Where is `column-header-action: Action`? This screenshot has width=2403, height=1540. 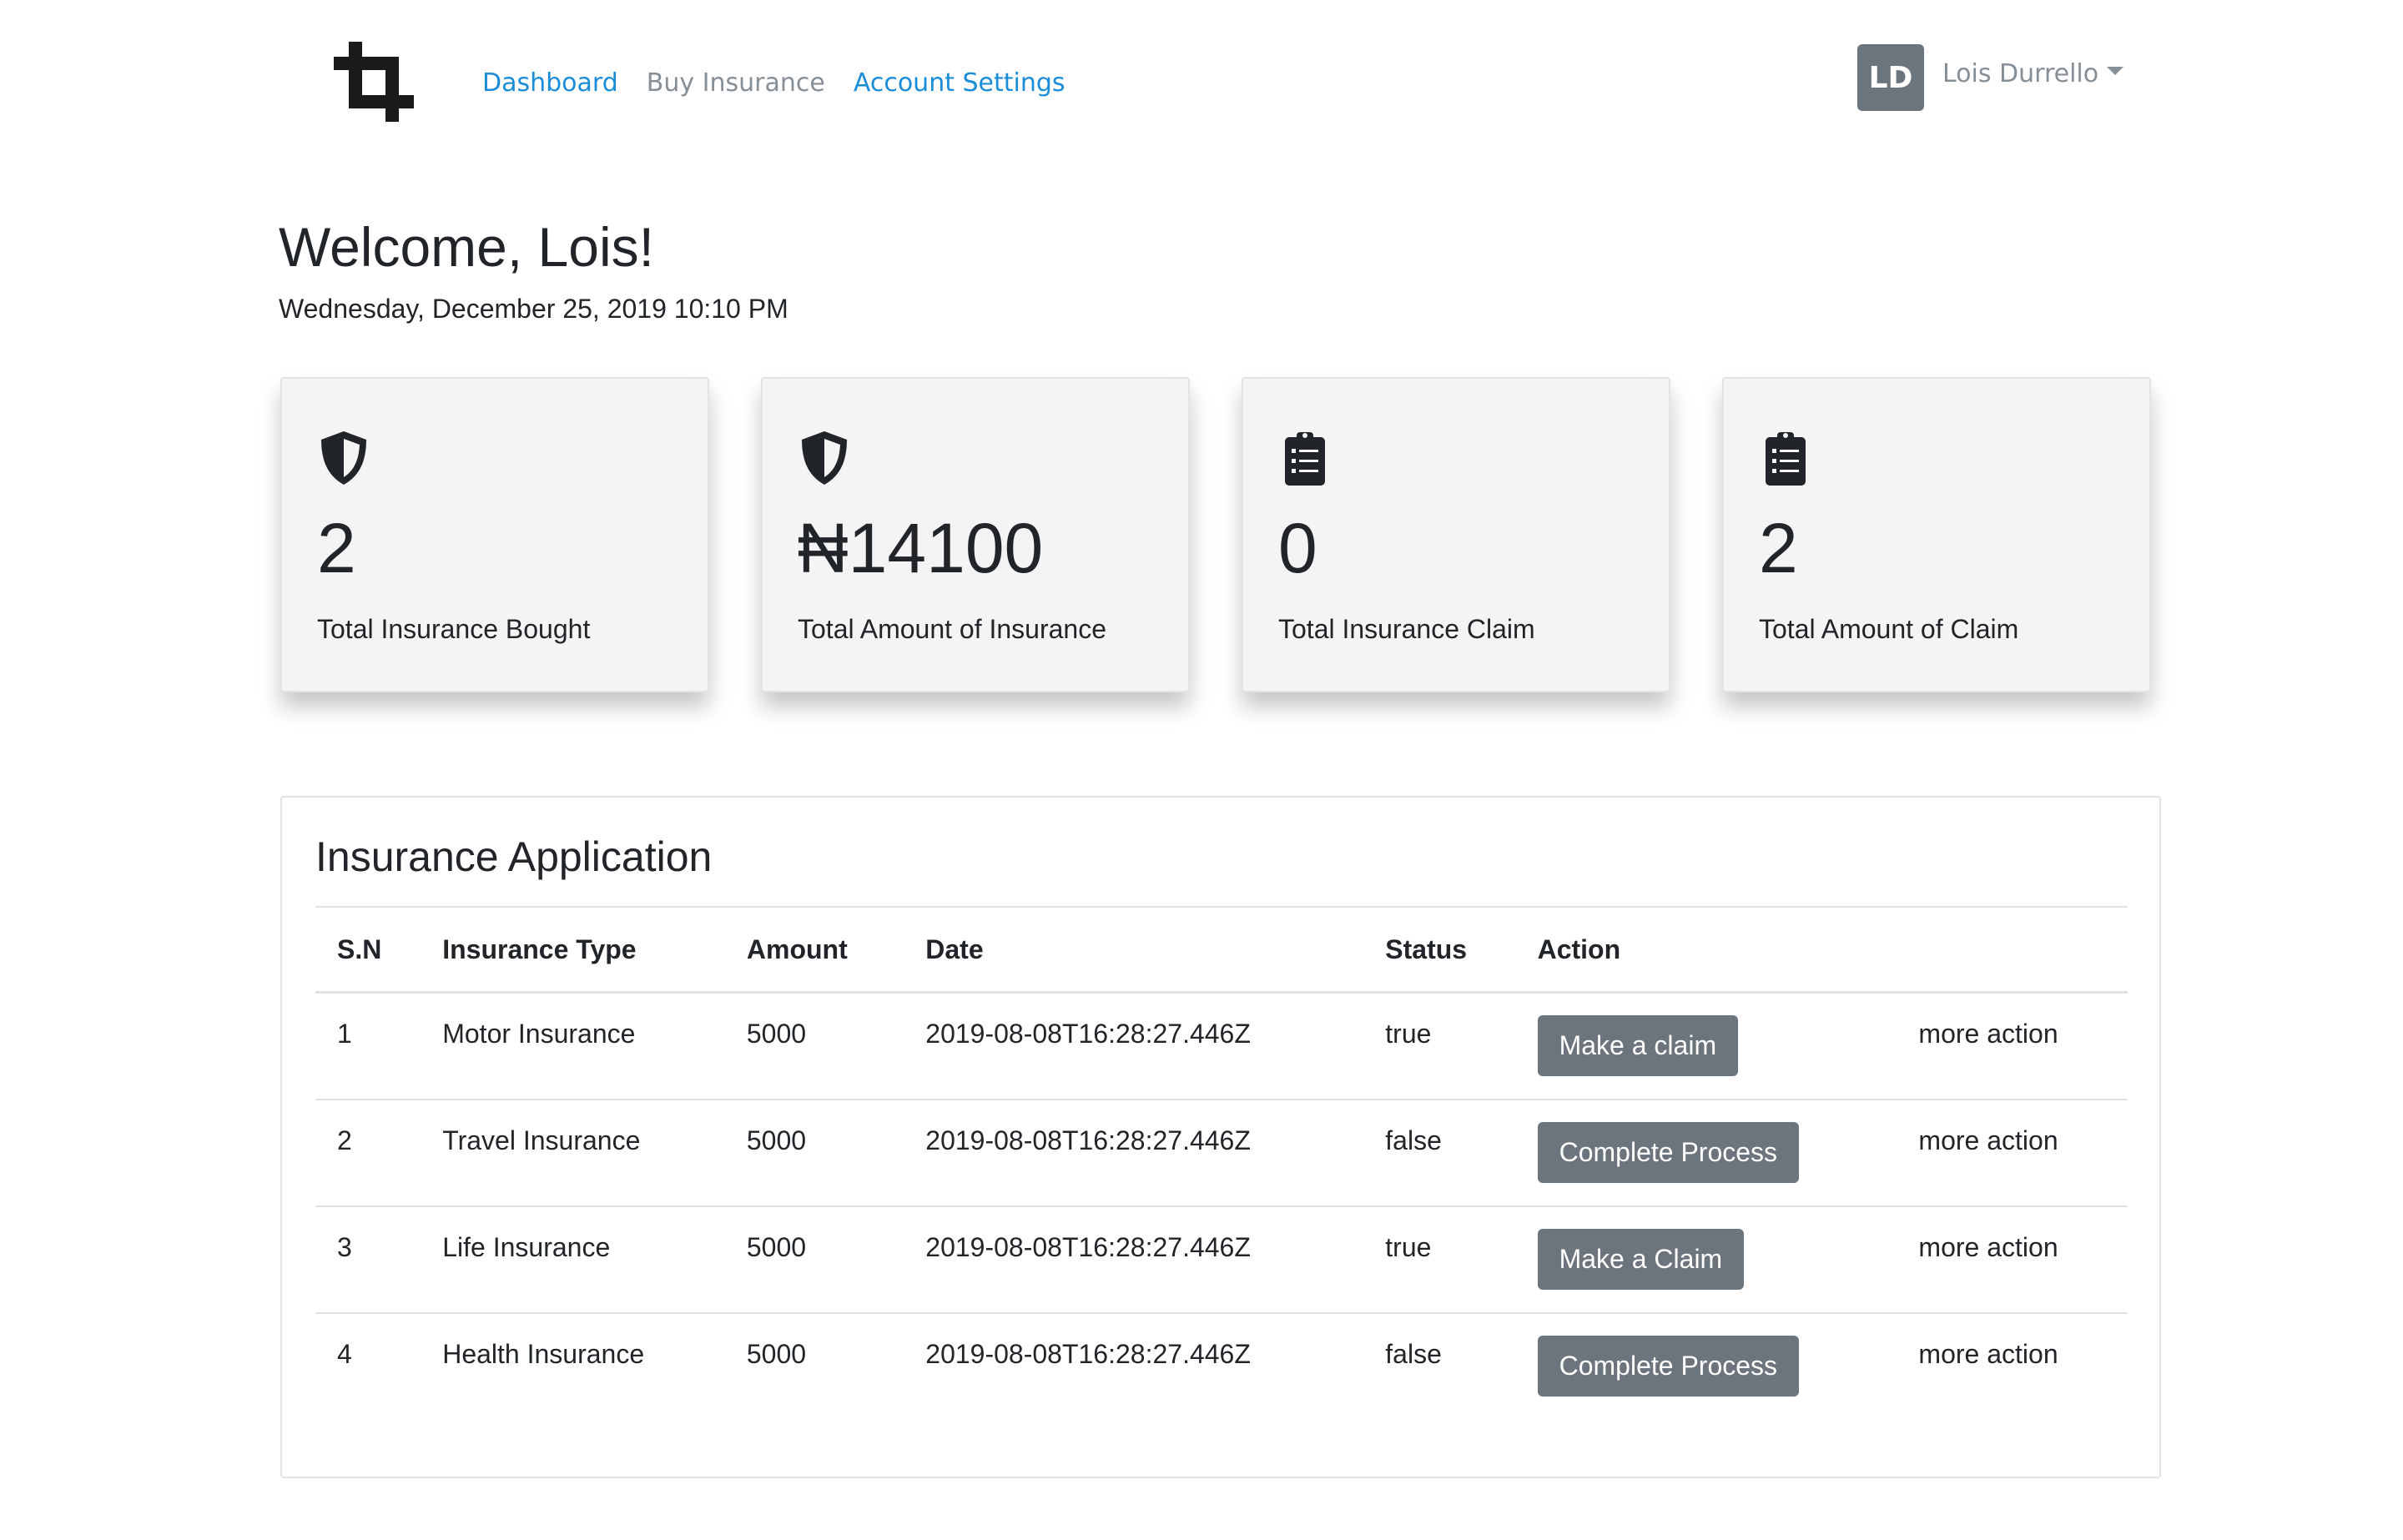 column-header-action: Action is located at coordinates (1579, 949).